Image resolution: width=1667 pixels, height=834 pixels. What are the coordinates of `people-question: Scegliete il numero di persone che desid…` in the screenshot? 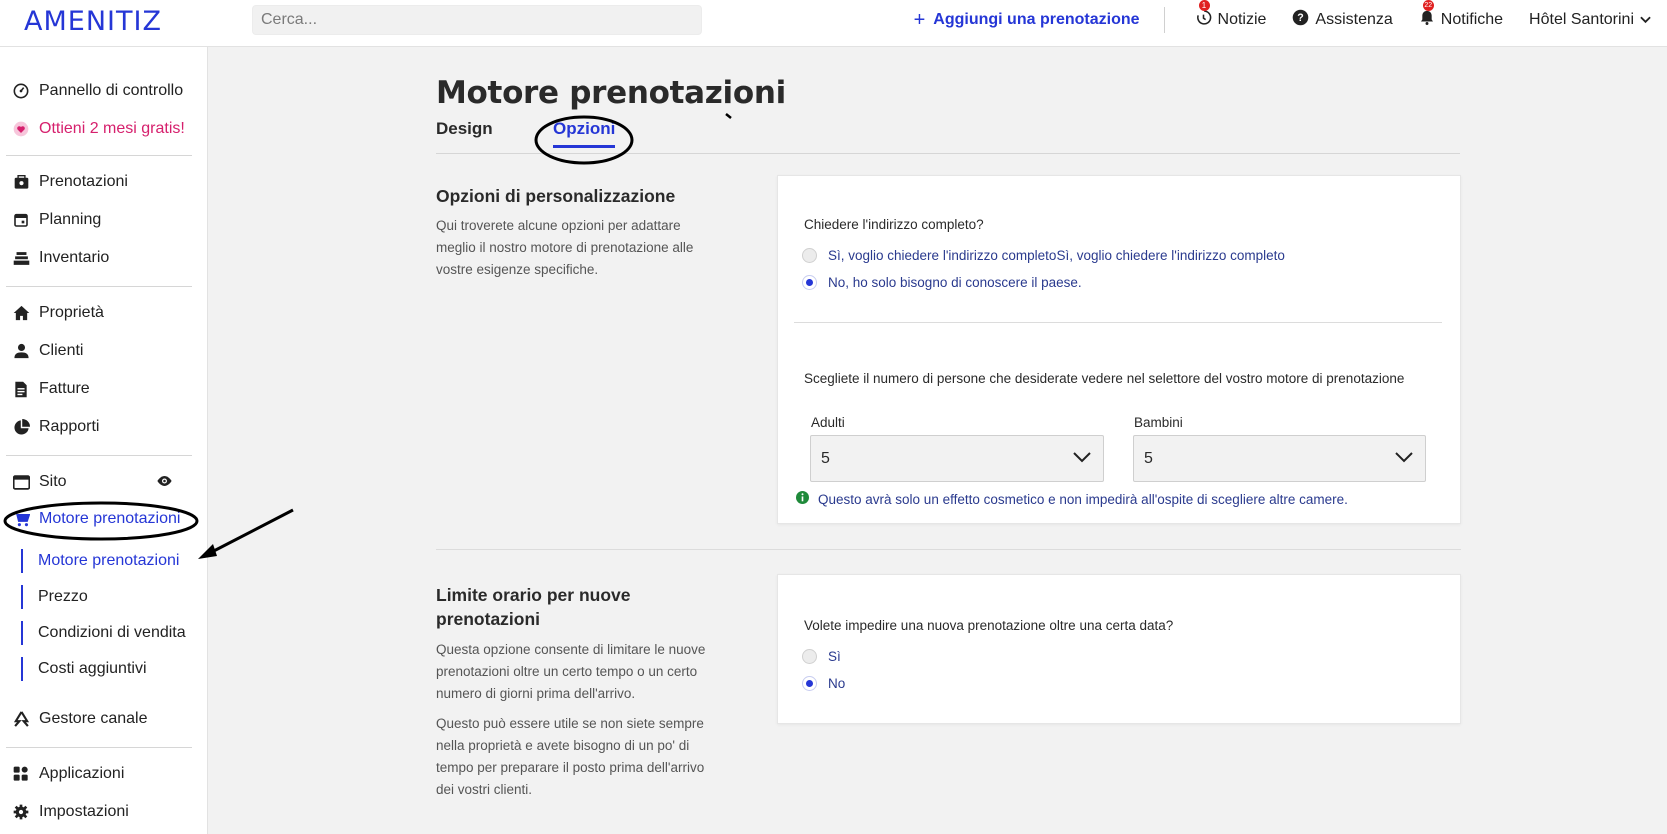 It's located at (1104, 378).